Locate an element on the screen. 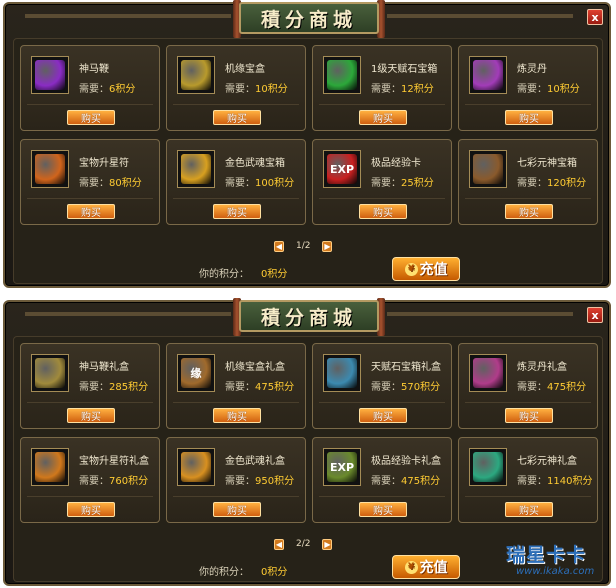  item-card: 炼灵丹礼盒 需要：475积分 购买 is located at coordinates (528, 386).